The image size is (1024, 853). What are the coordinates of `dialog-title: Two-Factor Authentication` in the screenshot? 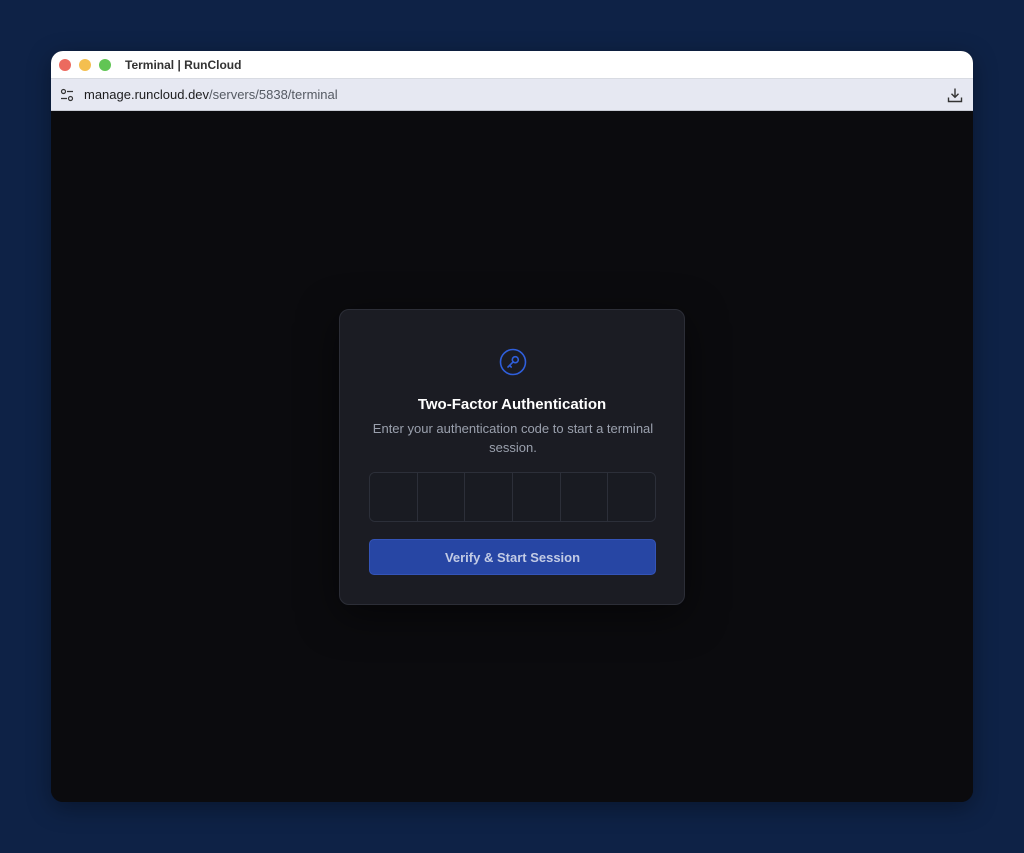 It's located at (512, 404).